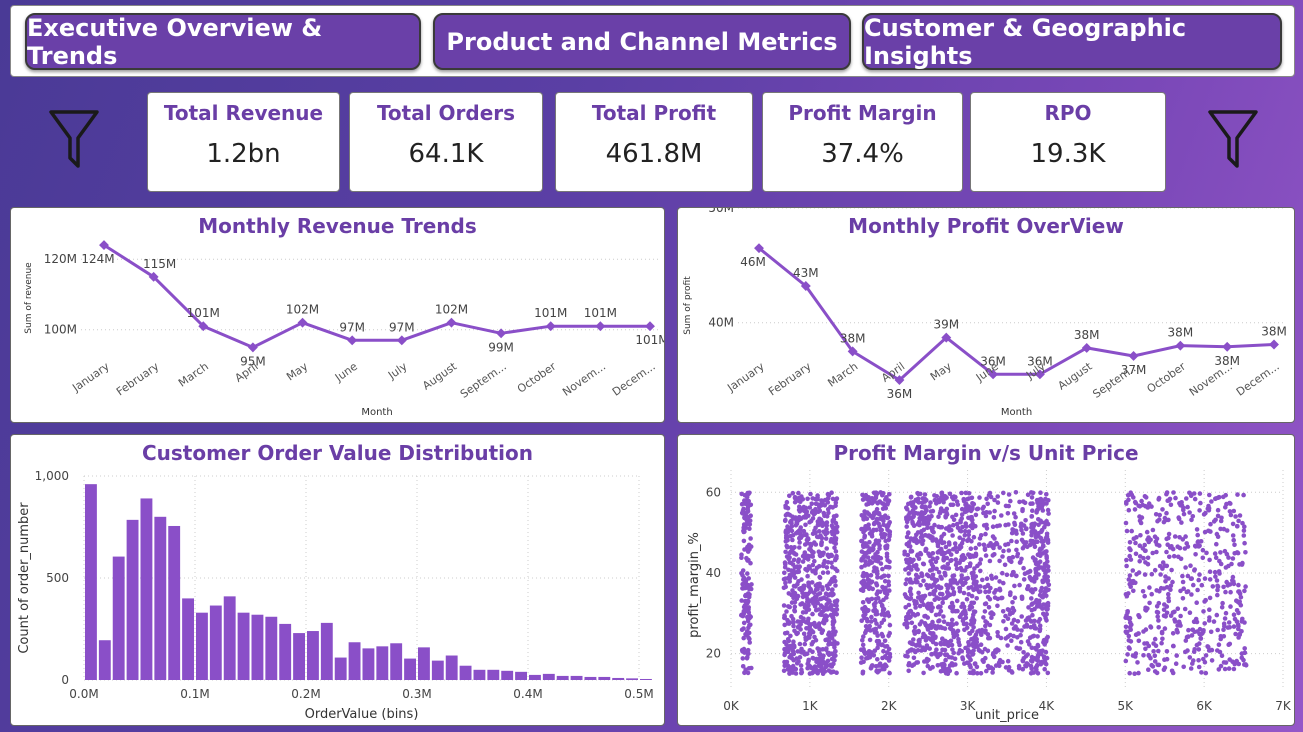  What do you see at coordinates (968, 706) in the screenshot?
I see `x-tick-label: 3K` at bounding box center [968, 706].